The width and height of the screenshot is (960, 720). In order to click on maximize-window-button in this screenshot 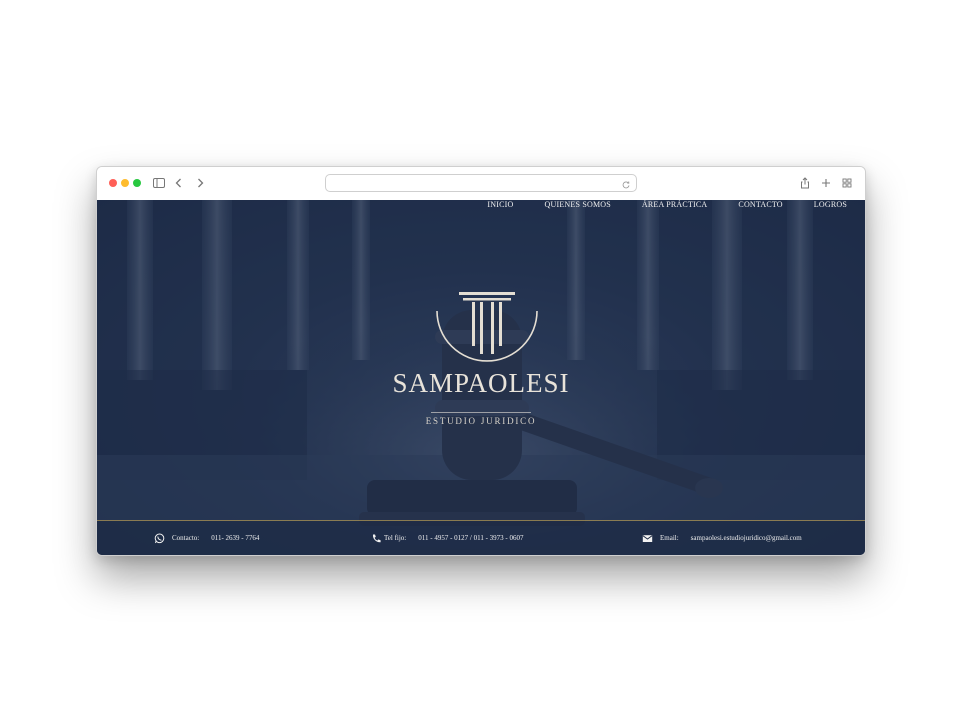, I will do `click(137, 183)`.